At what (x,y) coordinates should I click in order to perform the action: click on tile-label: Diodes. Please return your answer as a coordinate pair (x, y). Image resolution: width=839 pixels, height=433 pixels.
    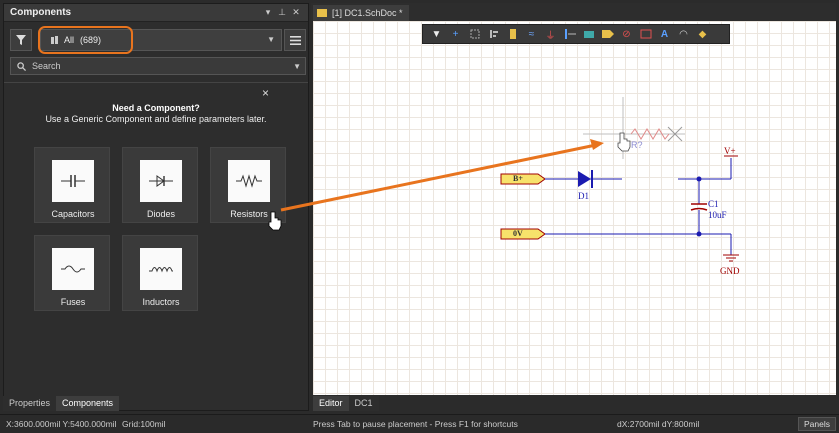
    Looking at the image, I should click on (160, 214).